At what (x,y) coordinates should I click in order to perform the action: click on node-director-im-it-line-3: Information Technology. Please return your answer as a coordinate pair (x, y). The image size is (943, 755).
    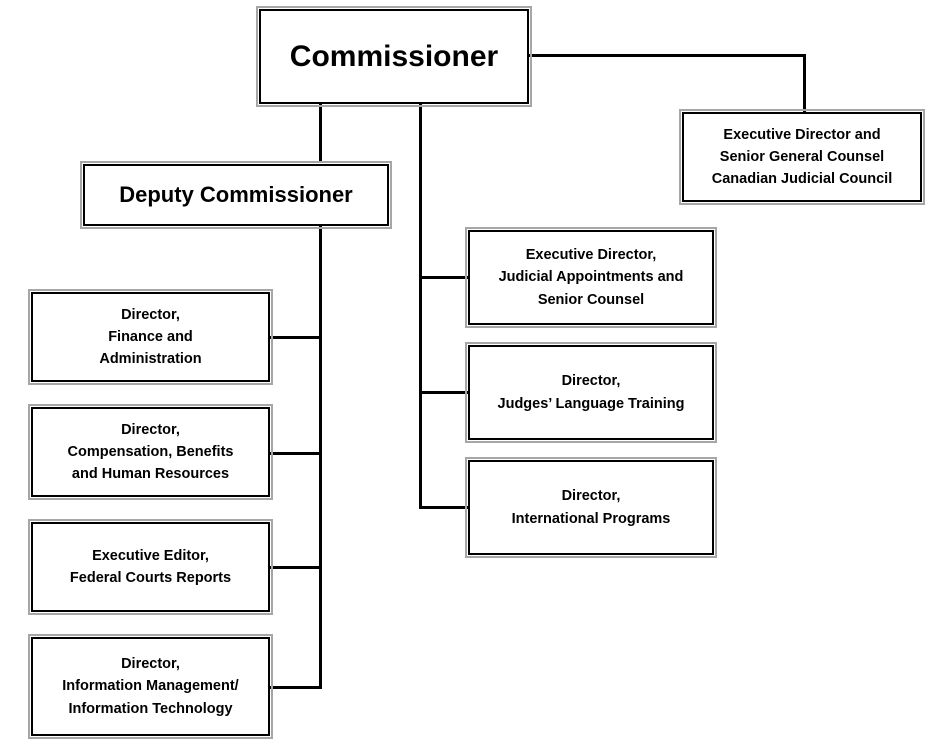
    Looking at the image, I should click on (150, 708).